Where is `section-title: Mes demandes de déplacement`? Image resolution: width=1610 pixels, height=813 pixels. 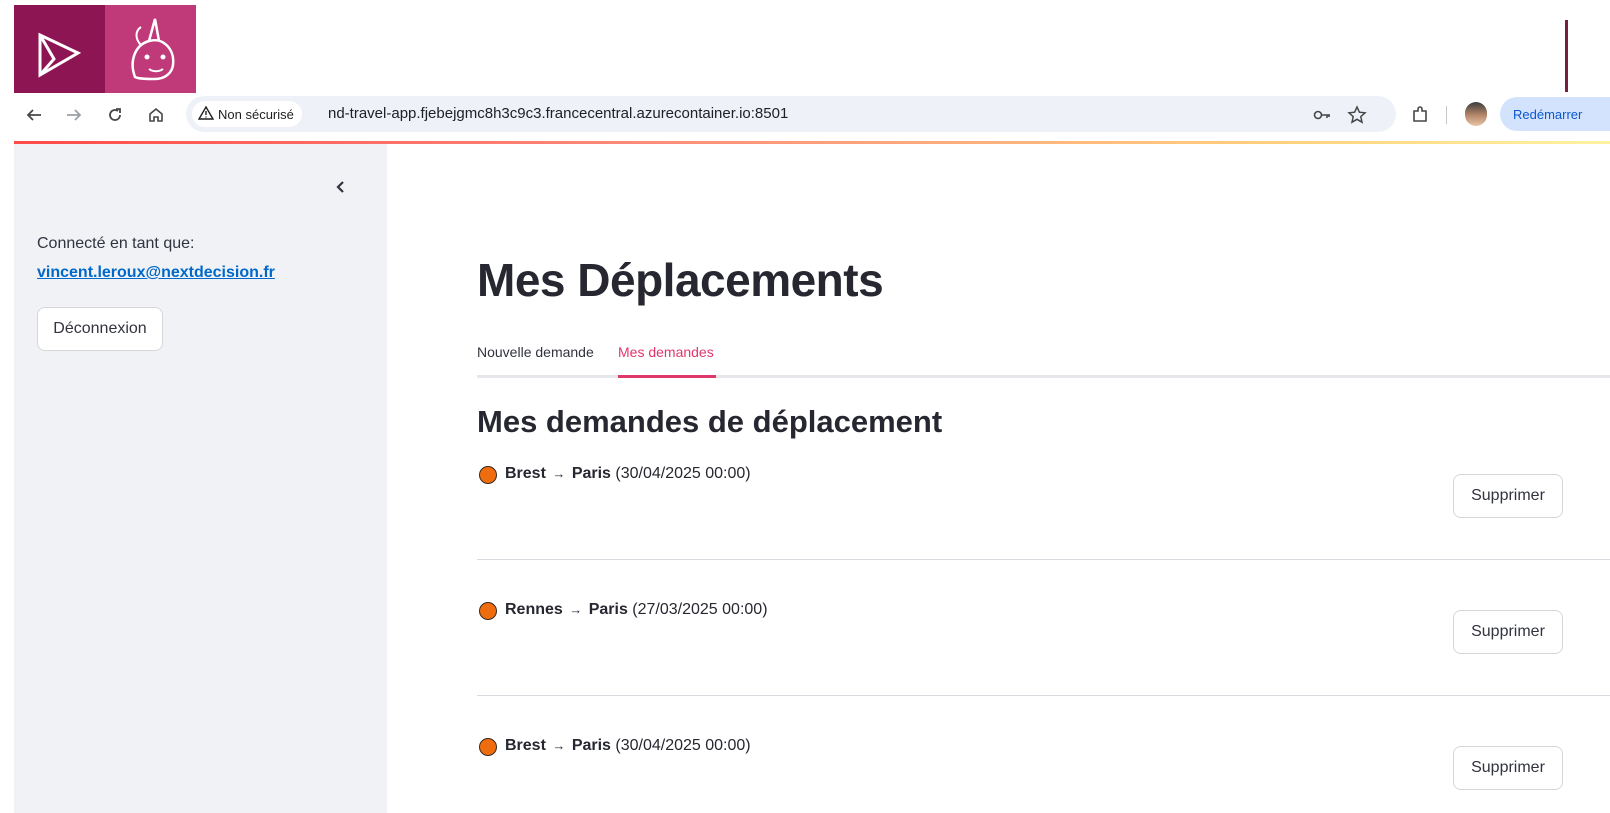
section-title: Mes demandes de déplacement is located at coordinates (710, 421).